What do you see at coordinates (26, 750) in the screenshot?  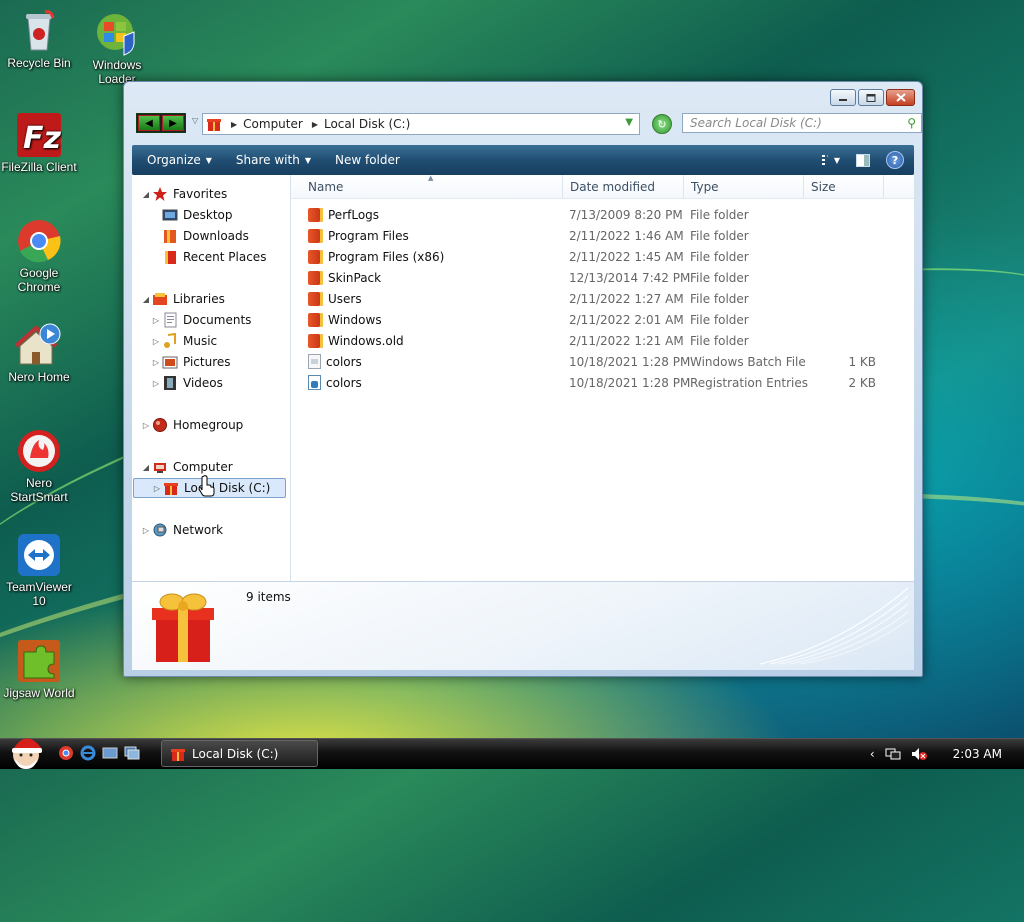 I see `start-button-santa-icon` at bounding box center [26, 750].